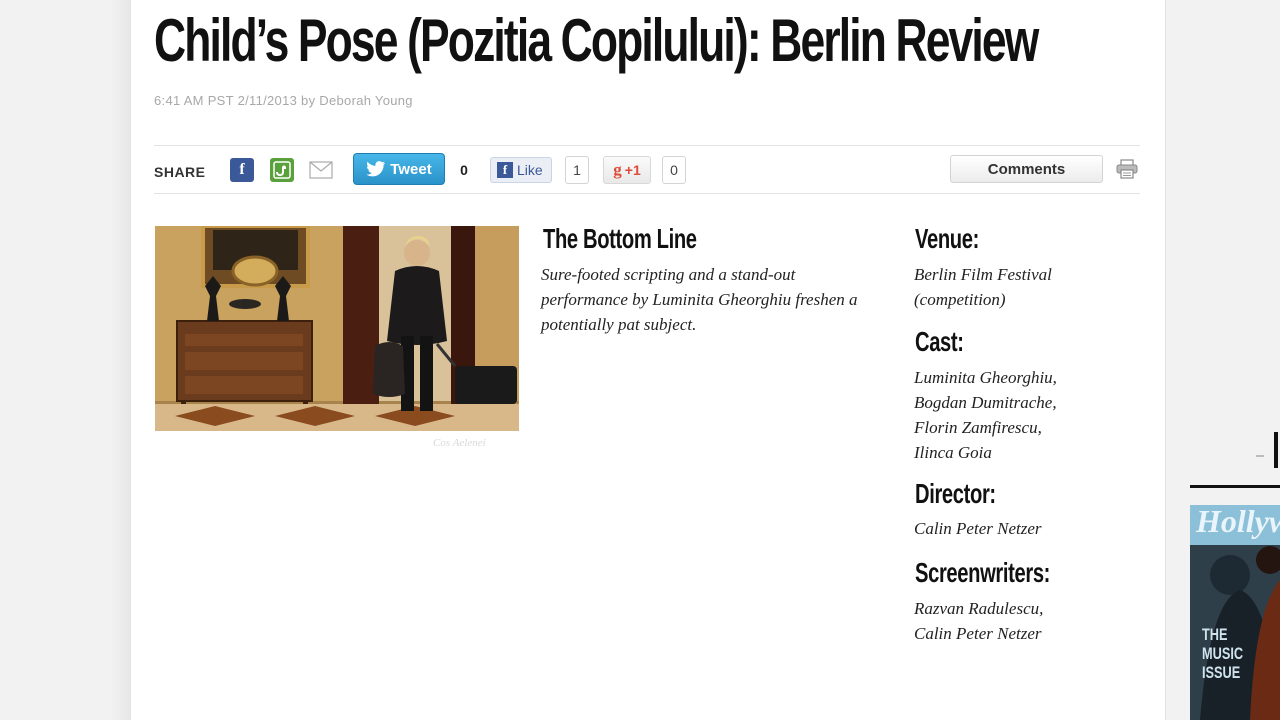 This screenshot has height=720, width=1280. Describe the element at coordinates (947, 238) in the screenshot. I see `venue-label: Venue:` at that location.